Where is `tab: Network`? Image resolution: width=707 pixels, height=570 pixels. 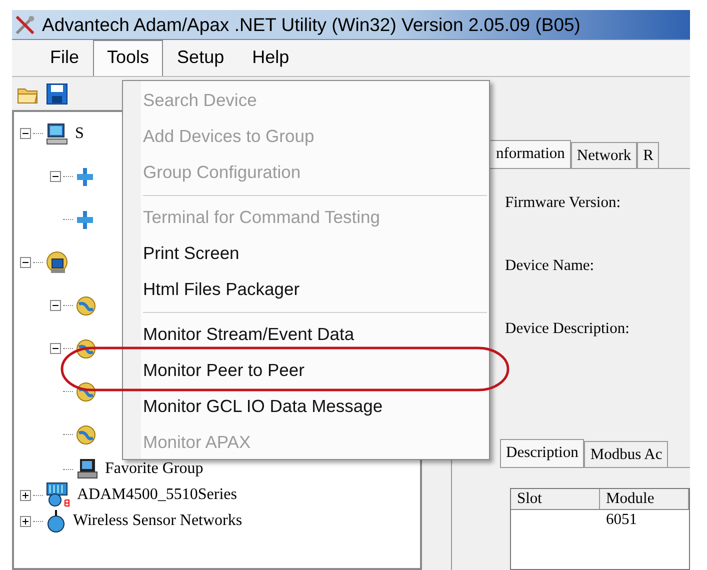 tab: Network is located at coordinates (604, 155).